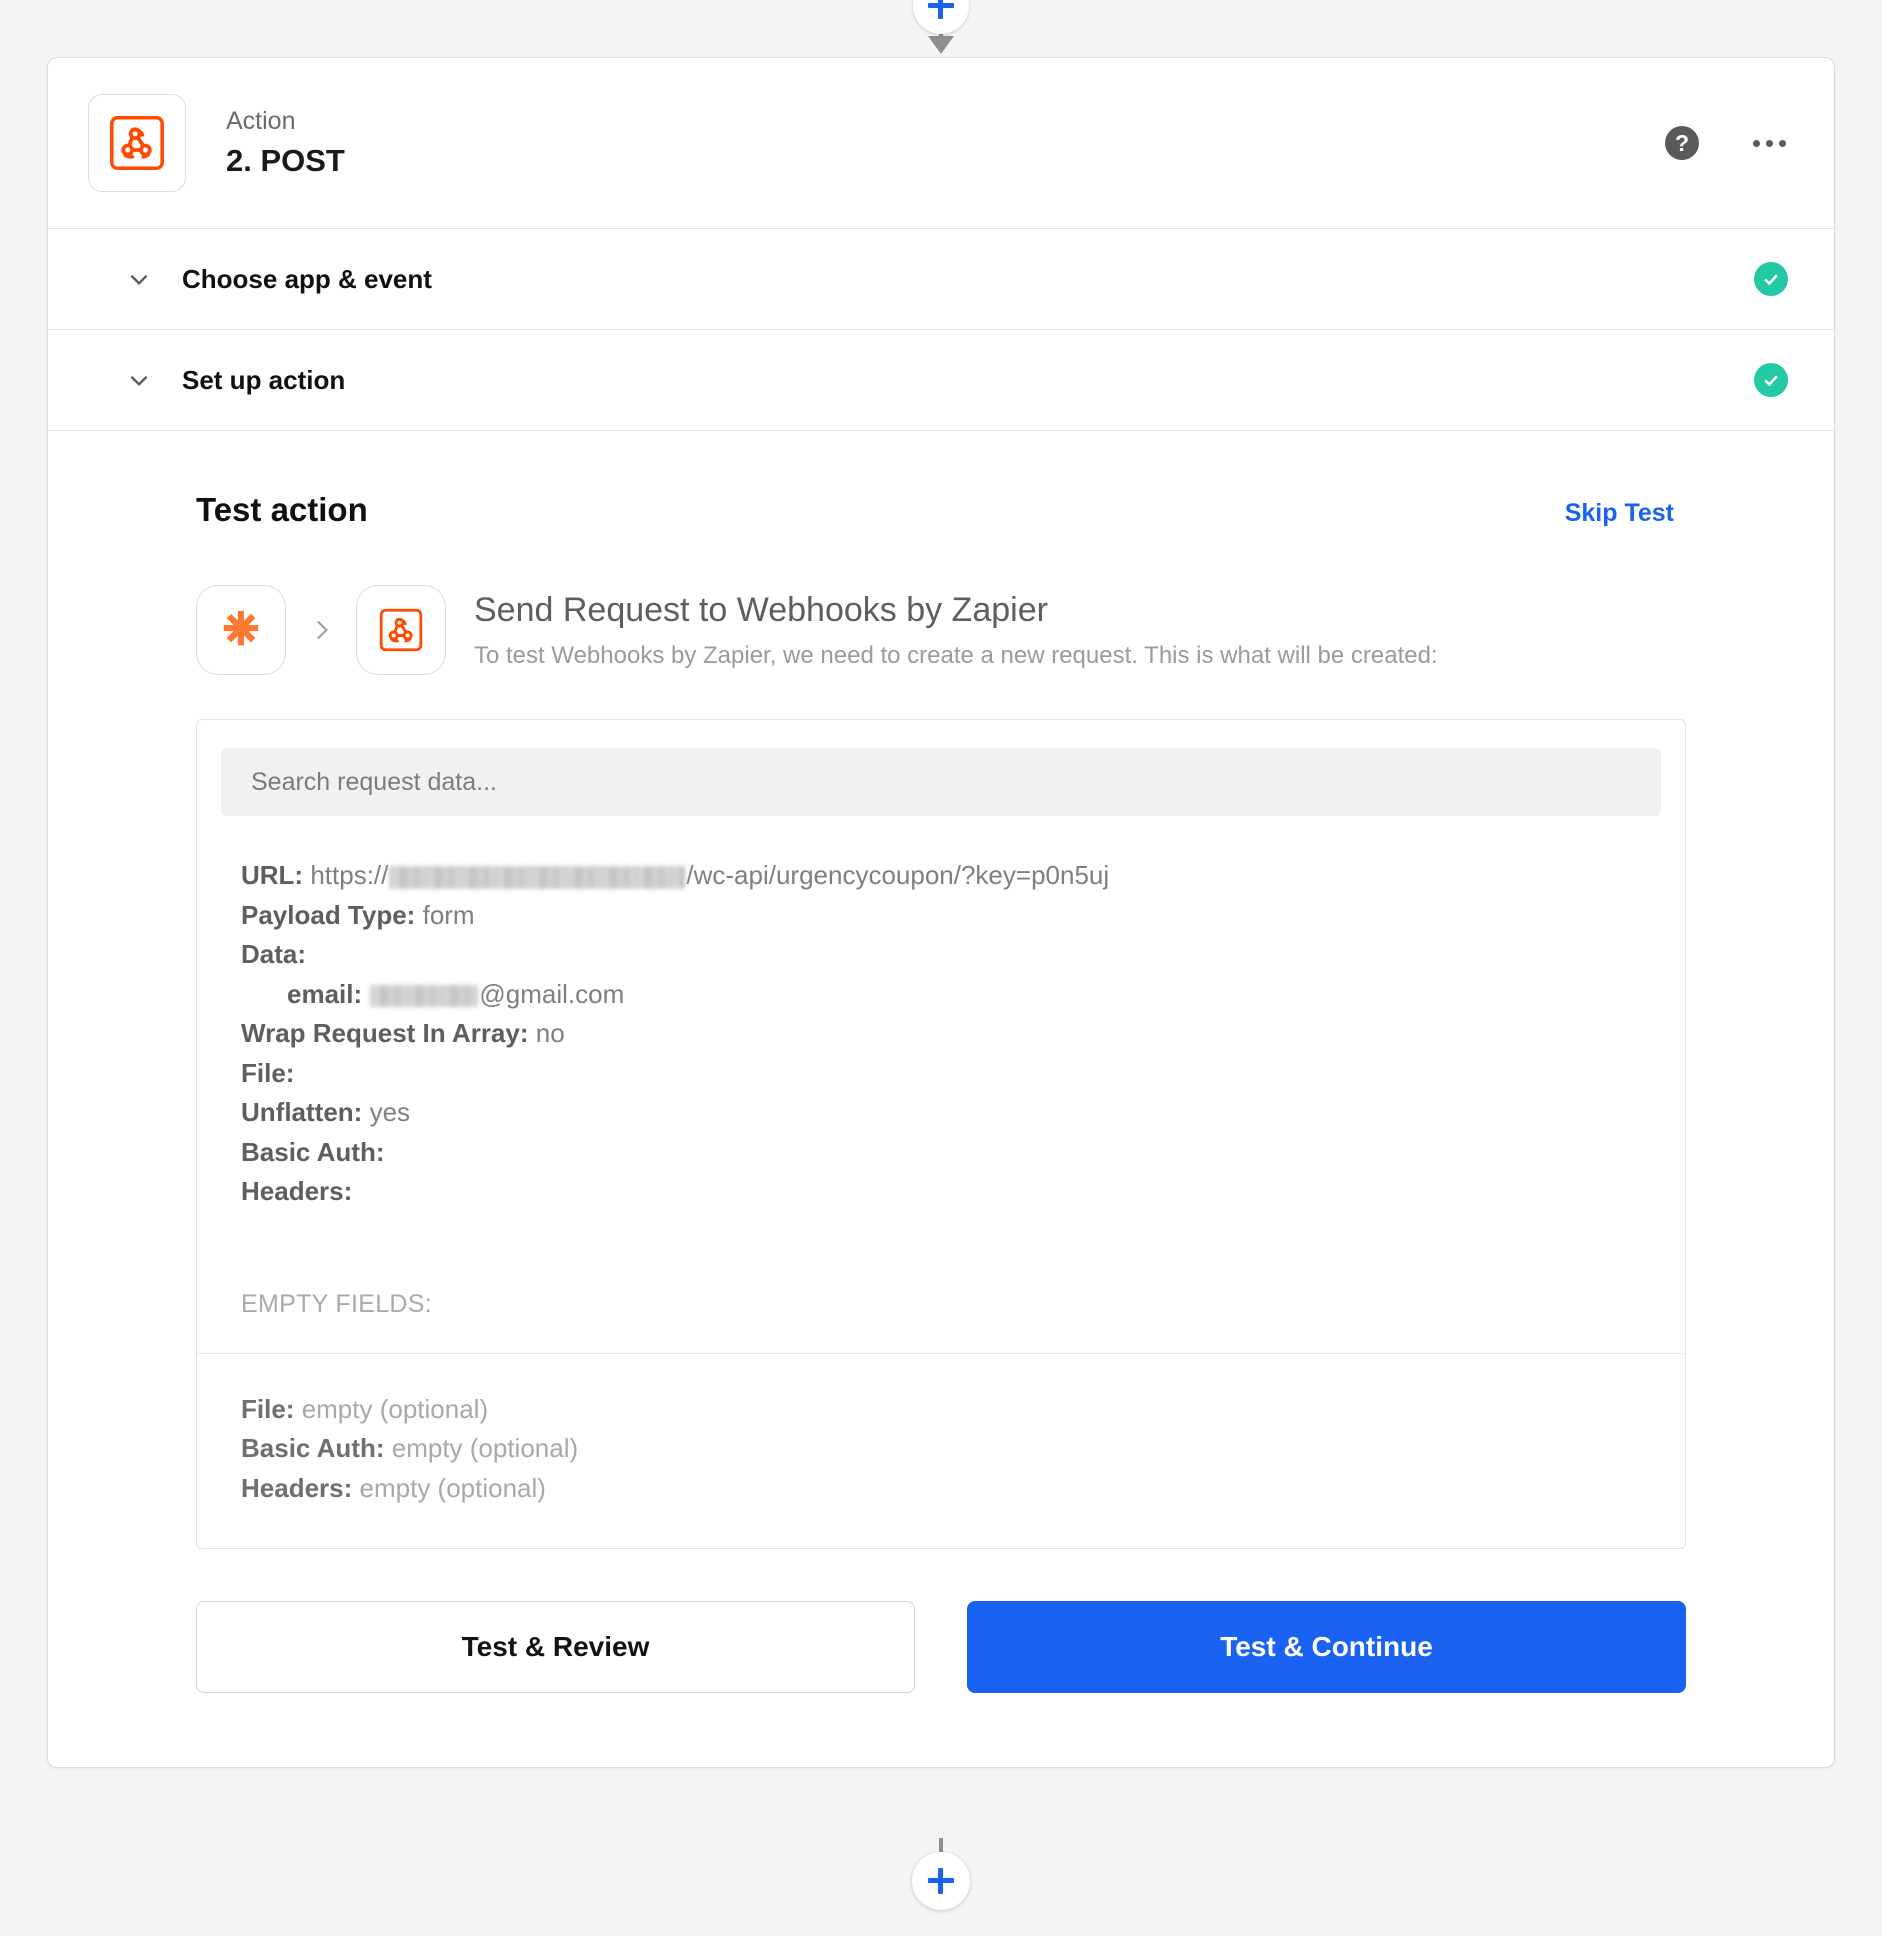 This screenshot has width=1882, height=1936. Describe the element at coordinates (941, 1410) in the screenshot. I see `empty-field-row: File: empty (optional)` at that location.